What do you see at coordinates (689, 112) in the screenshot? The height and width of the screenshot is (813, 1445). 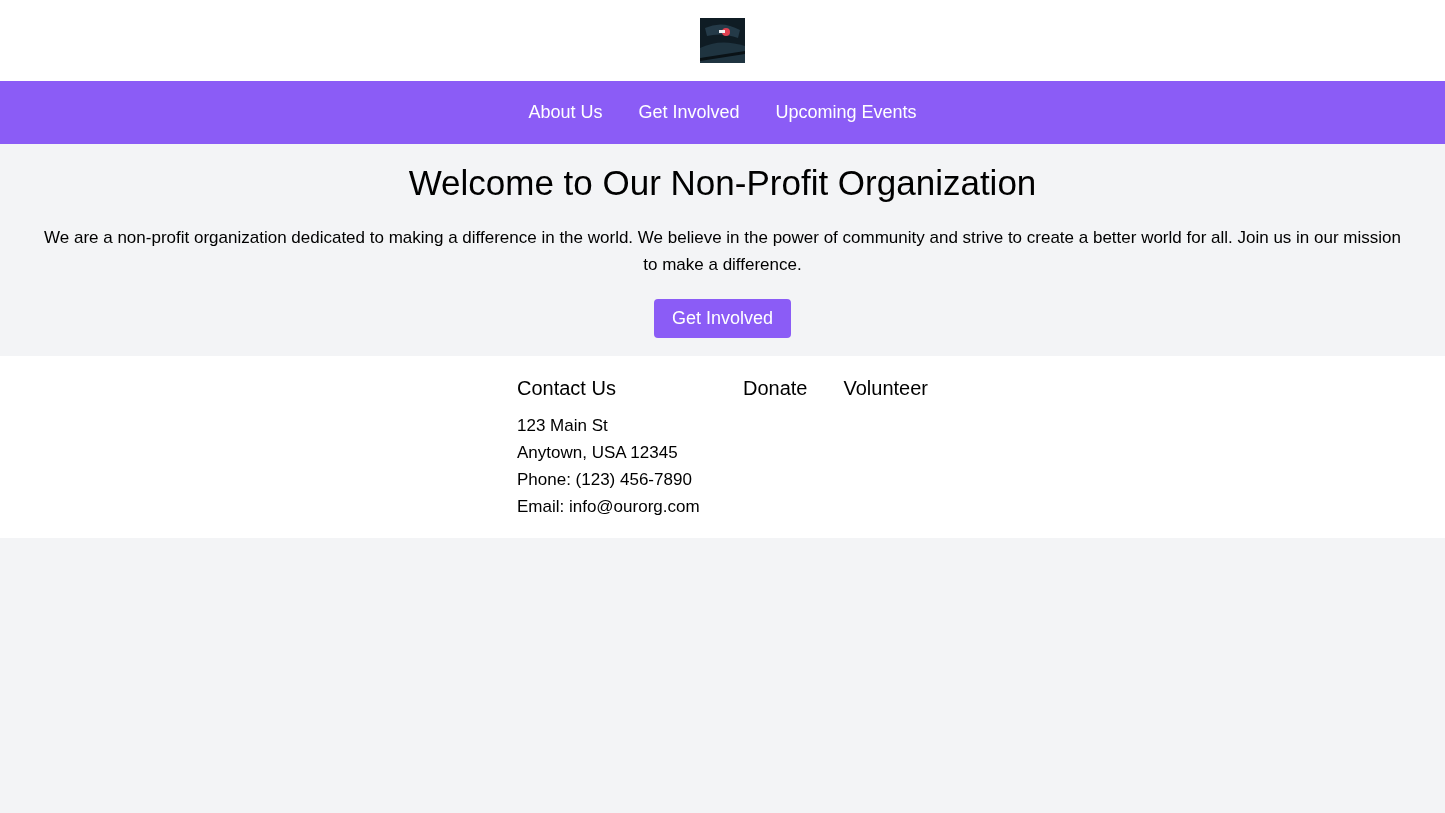 I see `nav-link: Get Involved` at bounding box center [689, 112].